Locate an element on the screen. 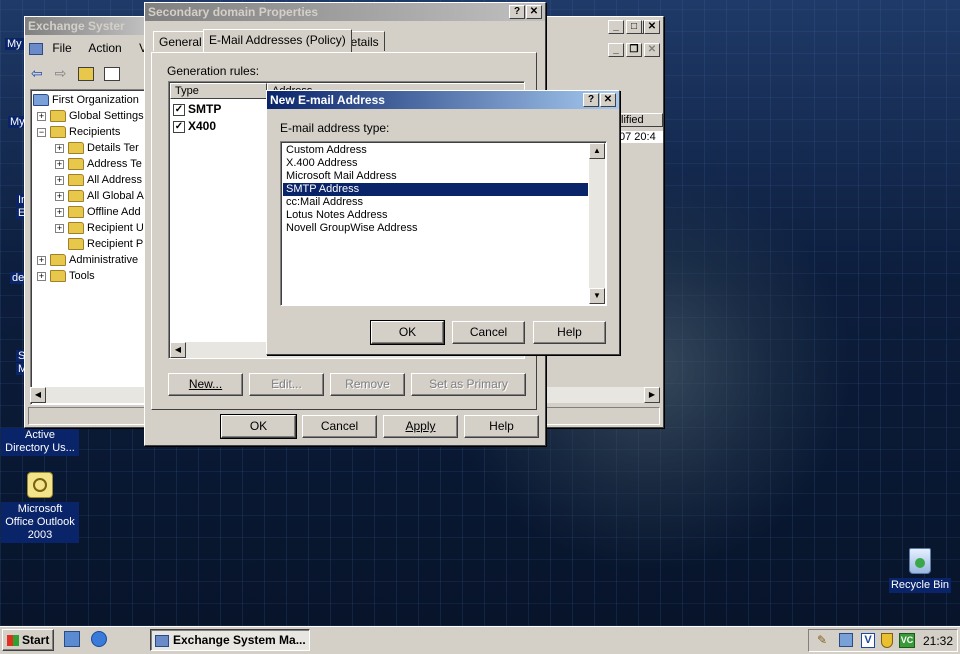 This screenshot has height=654, width=960. remove-button: Remove is located at coordinates (367, 384).